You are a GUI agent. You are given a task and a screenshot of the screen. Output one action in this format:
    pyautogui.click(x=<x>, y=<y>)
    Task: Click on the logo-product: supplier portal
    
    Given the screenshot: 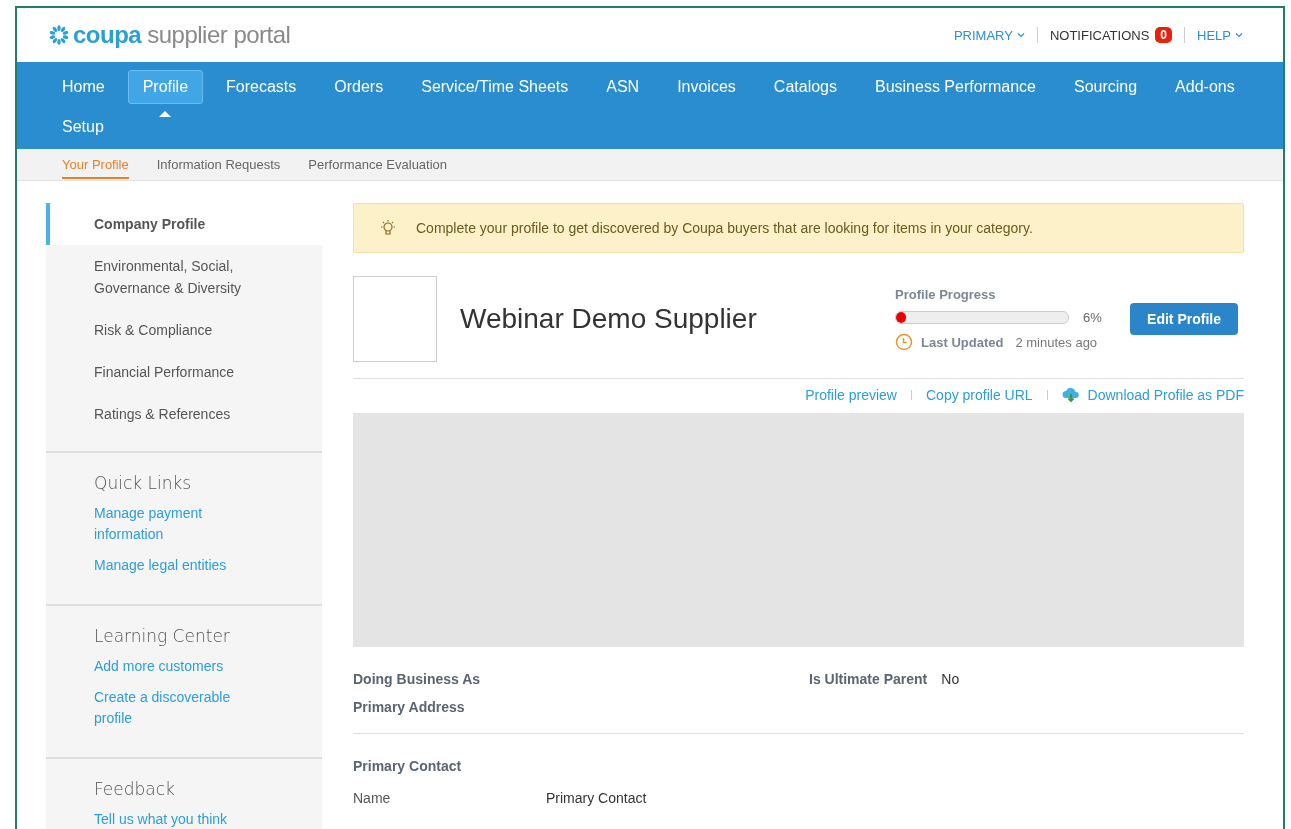 What is the action you would take?
    pyautogui.click(x=219, y=35)
    